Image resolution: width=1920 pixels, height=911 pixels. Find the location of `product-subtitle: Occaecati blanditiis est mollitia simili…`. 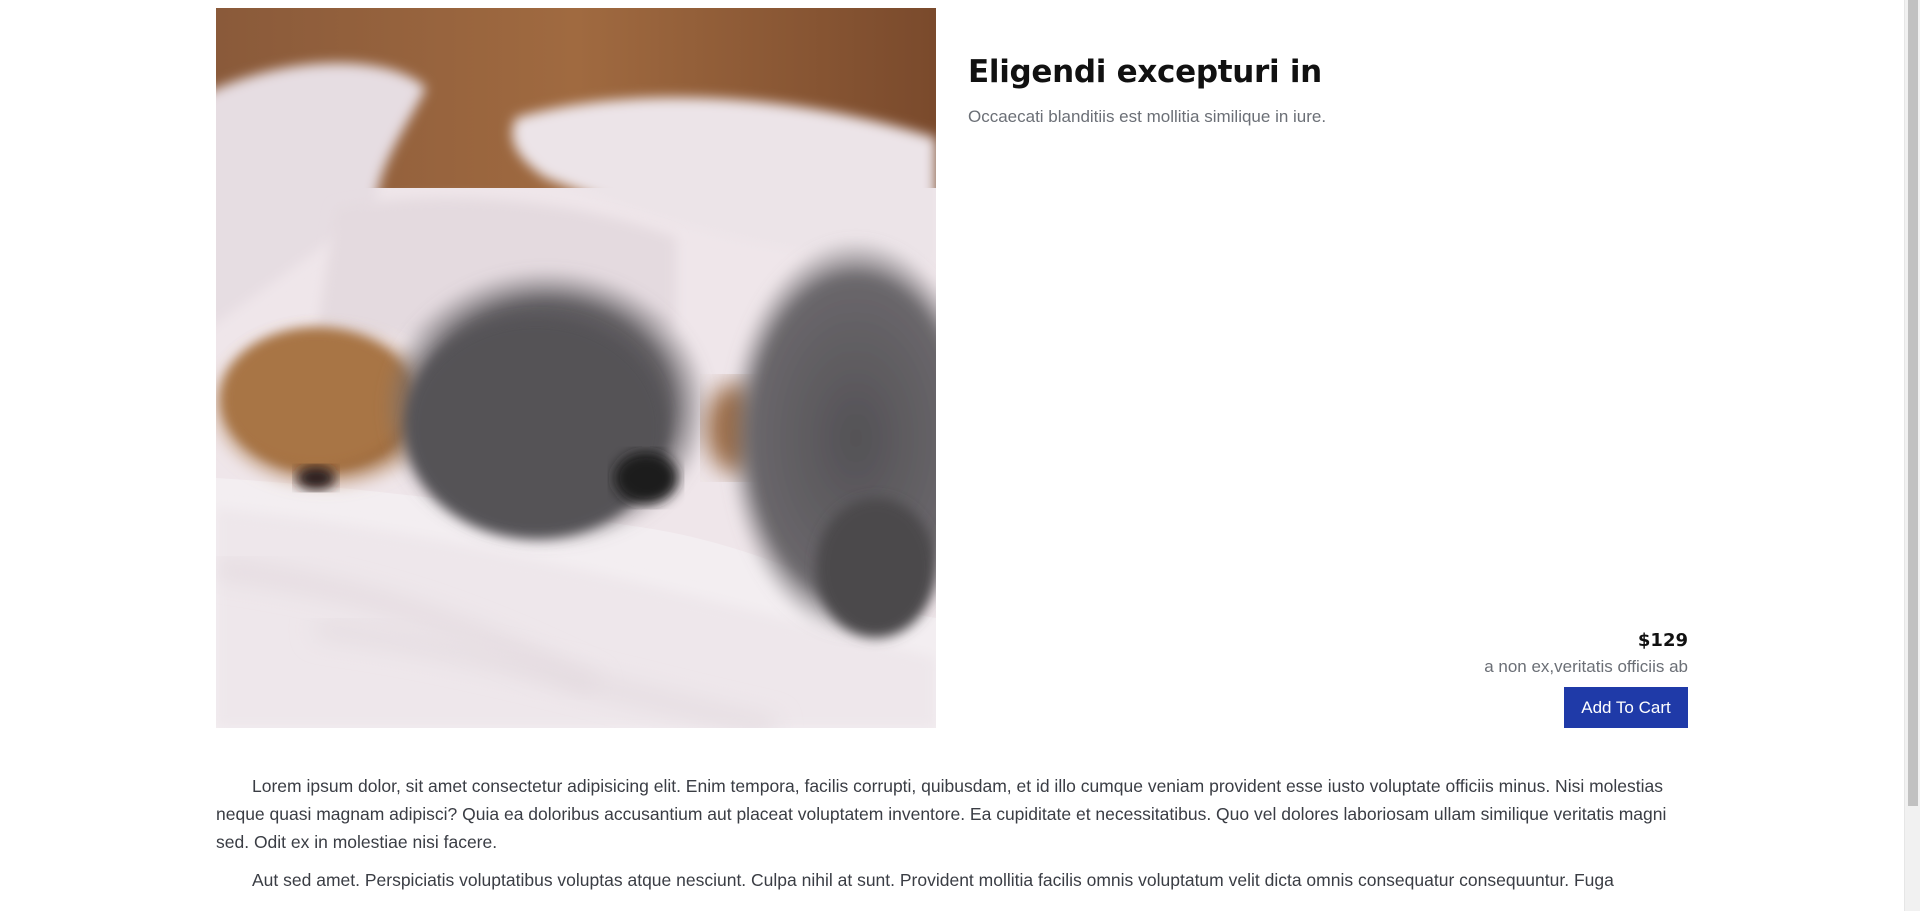

product-subtitle: Occaecati blanditiis est mollitia simili… is located at coordinates (1147, 116).